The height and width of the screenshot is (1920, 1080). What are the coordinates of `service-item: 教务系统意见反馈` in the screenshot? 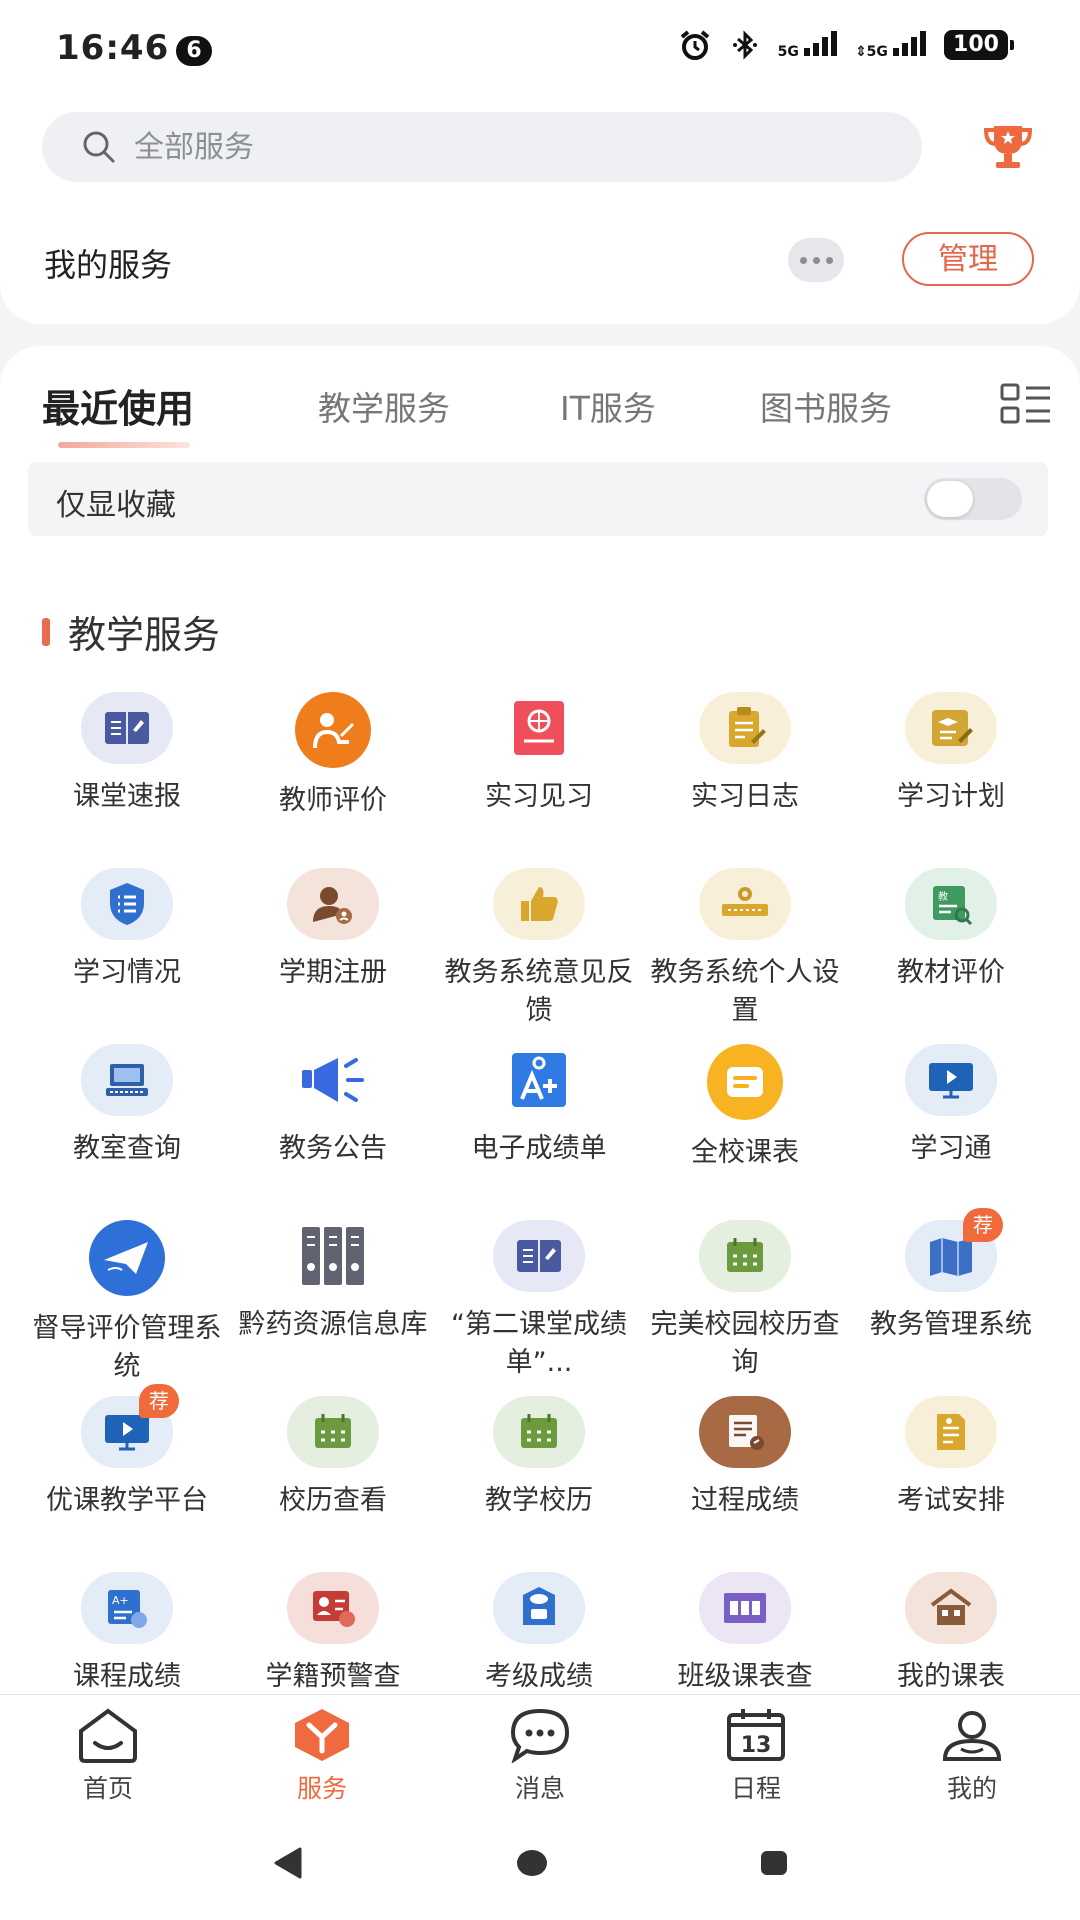 It's located at (539, 956).